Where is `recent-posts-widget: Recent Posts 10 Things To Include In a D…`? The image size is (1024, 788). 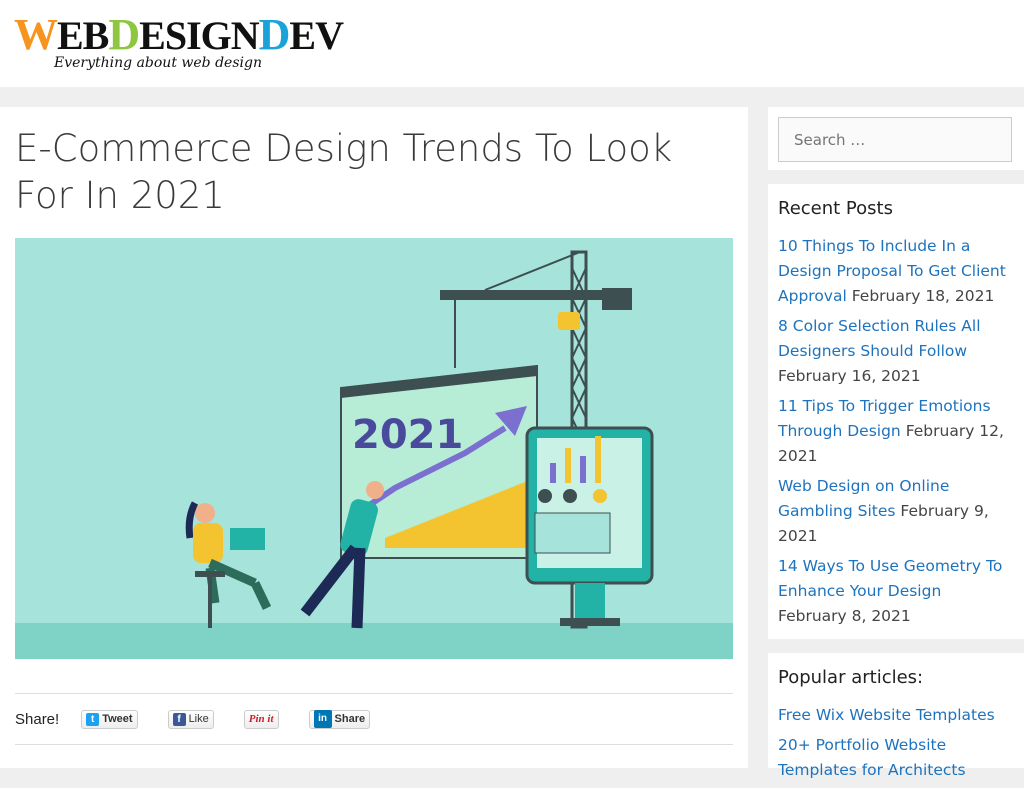 recent-posts-widget: Recent Posts 10 Things To Include In a D… is located at coordinates (896, 411).